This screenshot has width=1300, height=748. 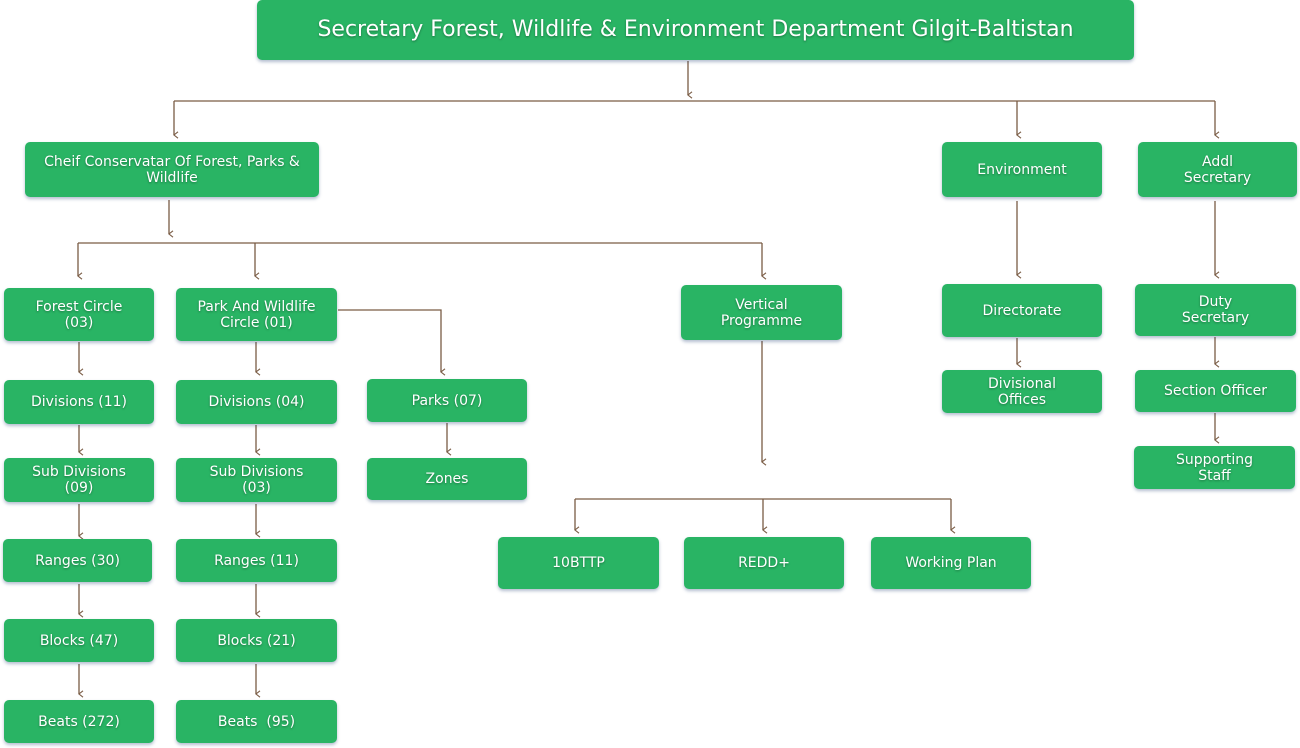 What do you see at coordinates (79, 402) in the screenshot?
I see `node-fc-divisions: Divisions (11)` at bounding box center [79, 402].